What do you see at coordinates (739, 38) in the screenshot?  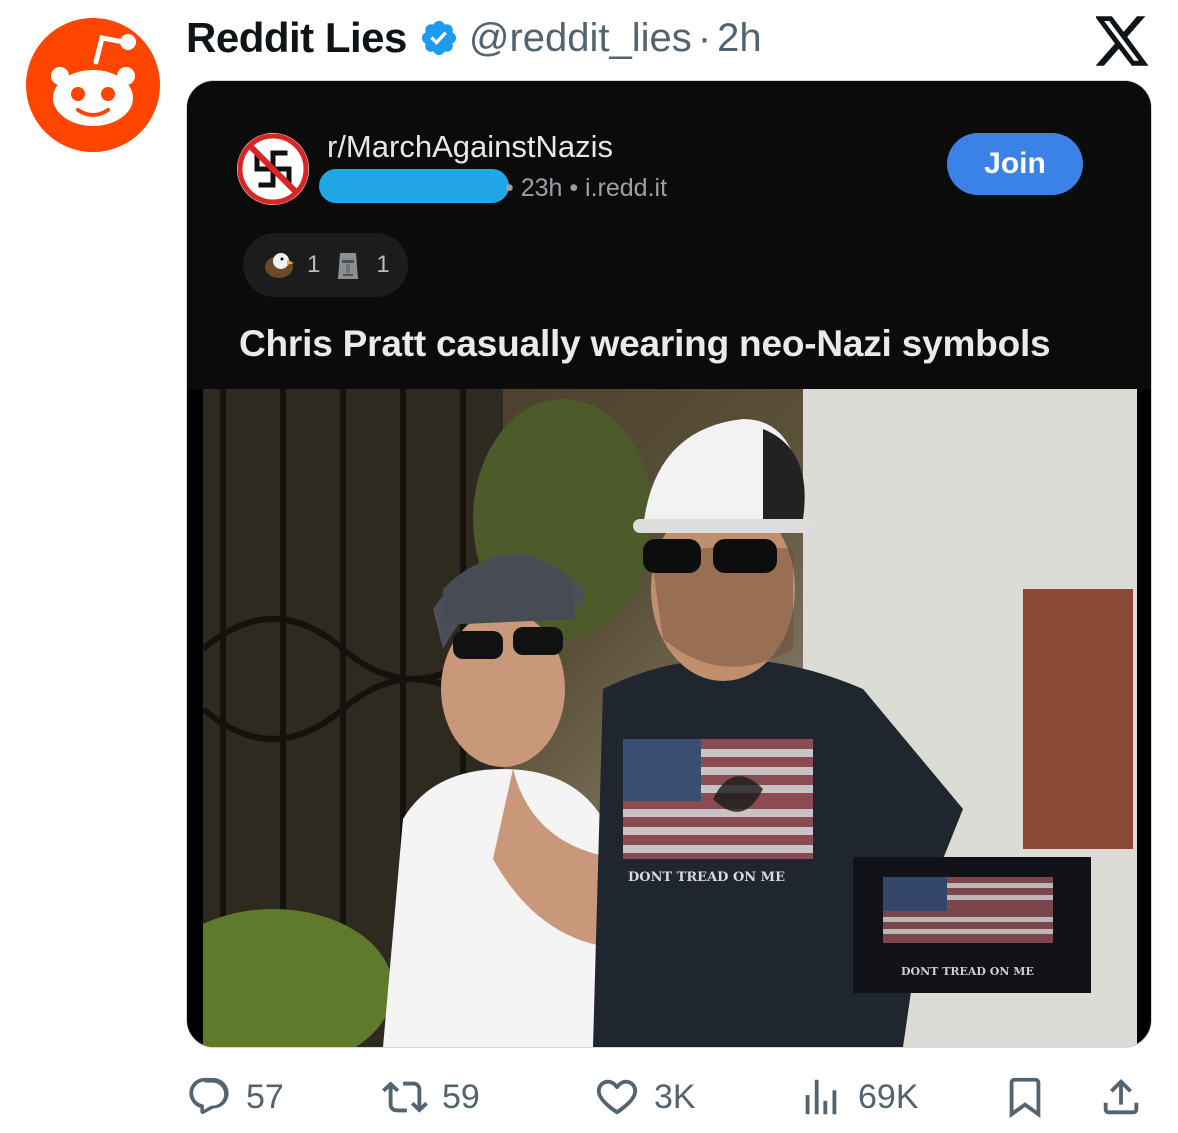 I see `post-time: 2h` at bounding box center [739, 38].